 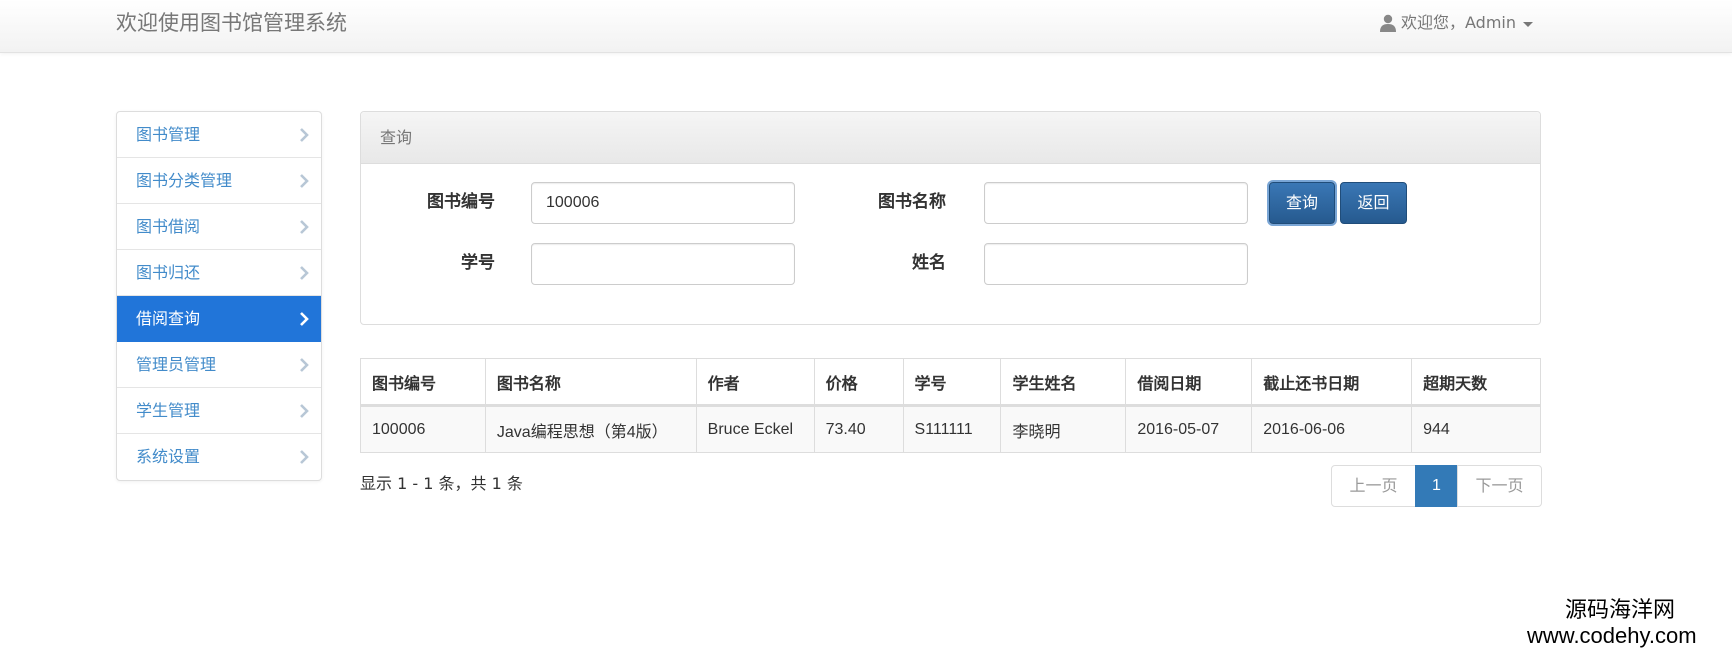 I want to click on table-cell: Bruce Eckel, so click(x=755, y=429).